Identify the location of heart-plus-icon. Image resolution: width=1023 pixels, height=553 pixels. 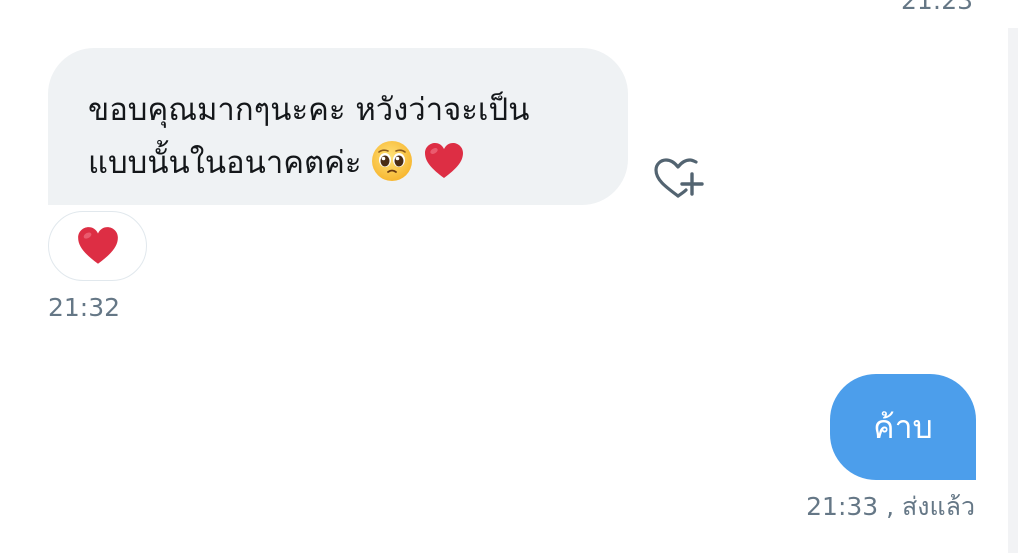
(679, 178).